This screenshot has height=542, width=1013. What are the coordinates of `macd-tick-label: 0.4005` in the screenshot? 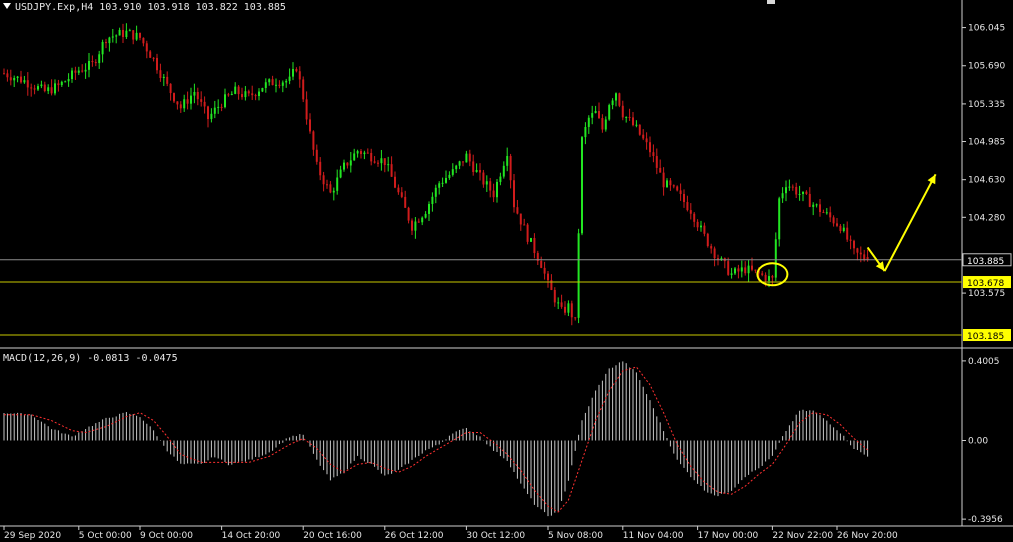 It's located at (984, 362).